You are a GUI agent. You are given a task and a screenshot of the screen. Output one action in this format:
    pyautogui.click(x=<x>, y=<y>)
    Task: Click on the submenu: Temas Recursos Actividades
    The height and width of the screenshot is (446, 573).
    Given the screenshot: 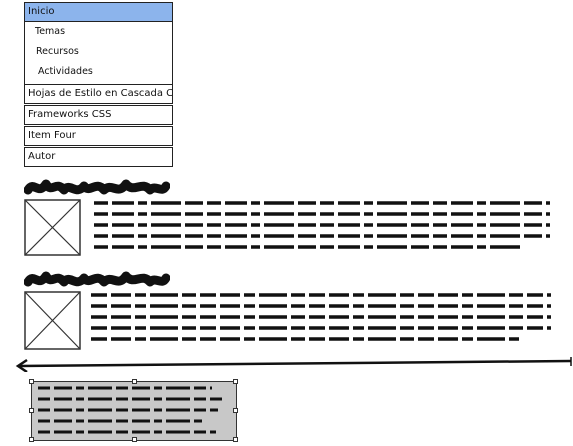 What is the action you would take?
    pyautogui.click(x=98, y=53)
    